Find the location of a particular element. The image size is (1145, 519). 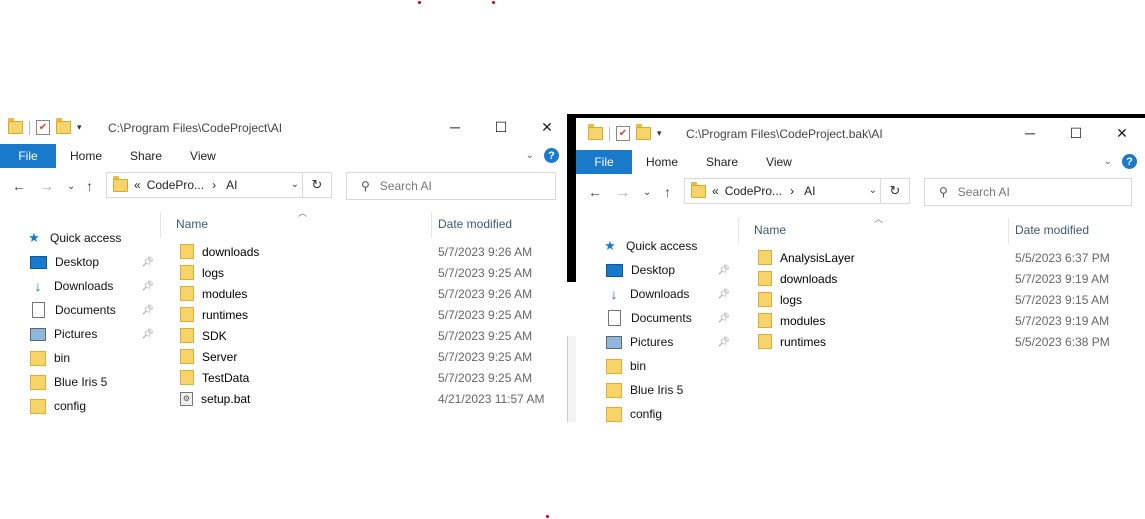

sidebar-item-label: Downloads is located at coordinates (660, 294).